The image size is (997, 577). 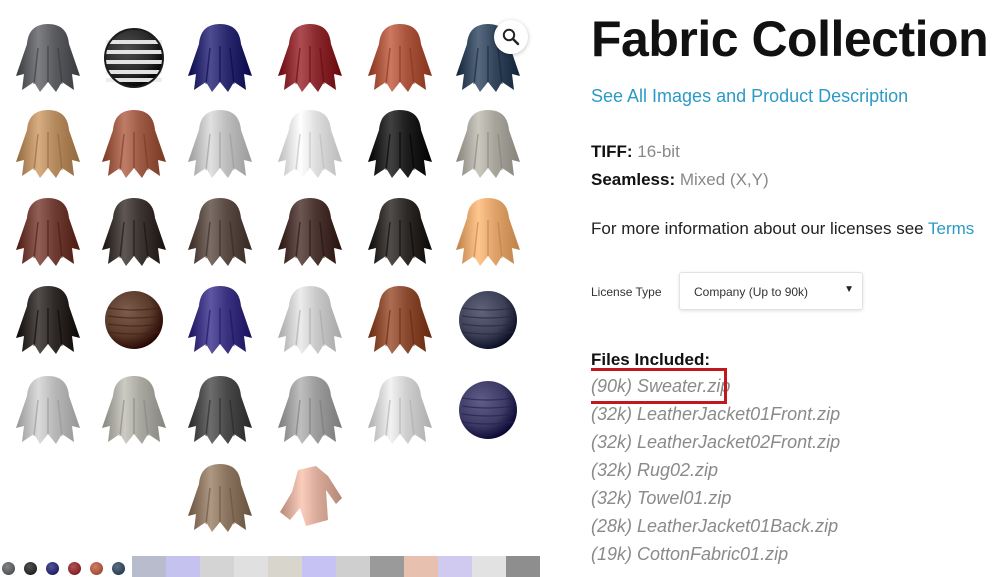 What do you see at coordinates (714, 526) in the screenshot?
I see `file-link: (28k) LeatherJacket01Back.zip` at bounding box center [714, 526].